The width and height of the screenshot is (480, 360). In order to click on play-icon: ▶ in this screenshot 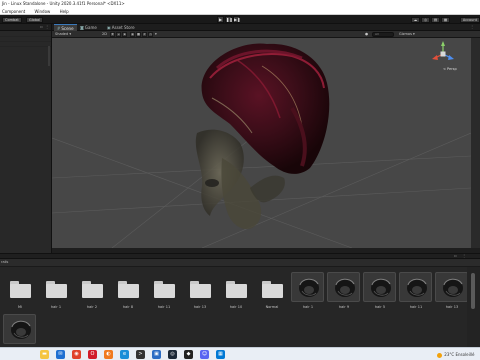, I will do `click(220, 19)`.